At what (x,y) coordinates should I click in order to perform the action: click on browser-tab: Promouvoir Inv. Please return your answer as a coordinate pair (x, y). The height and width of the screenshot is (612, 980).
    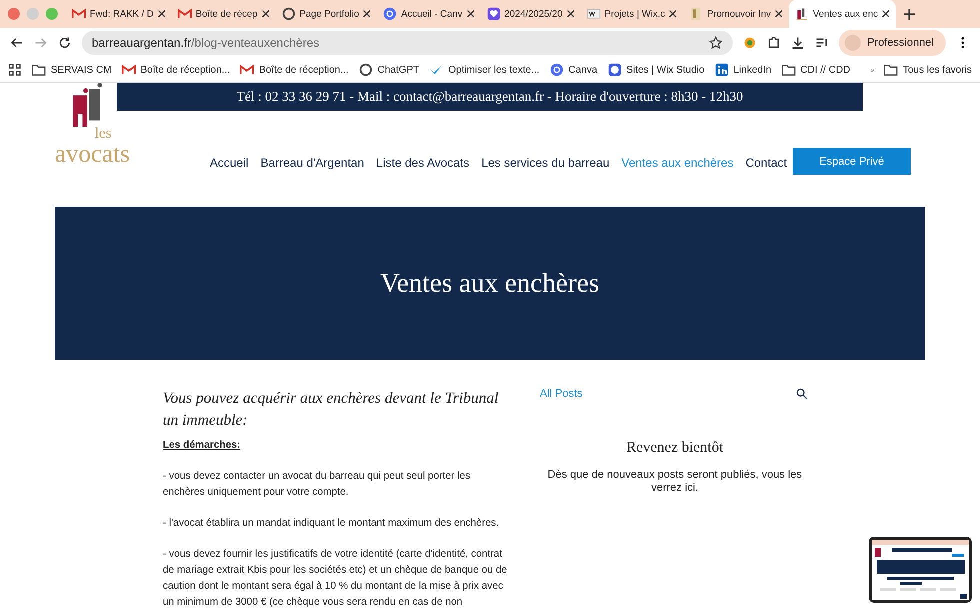
    Looking at the image, I should click on (736, 14).